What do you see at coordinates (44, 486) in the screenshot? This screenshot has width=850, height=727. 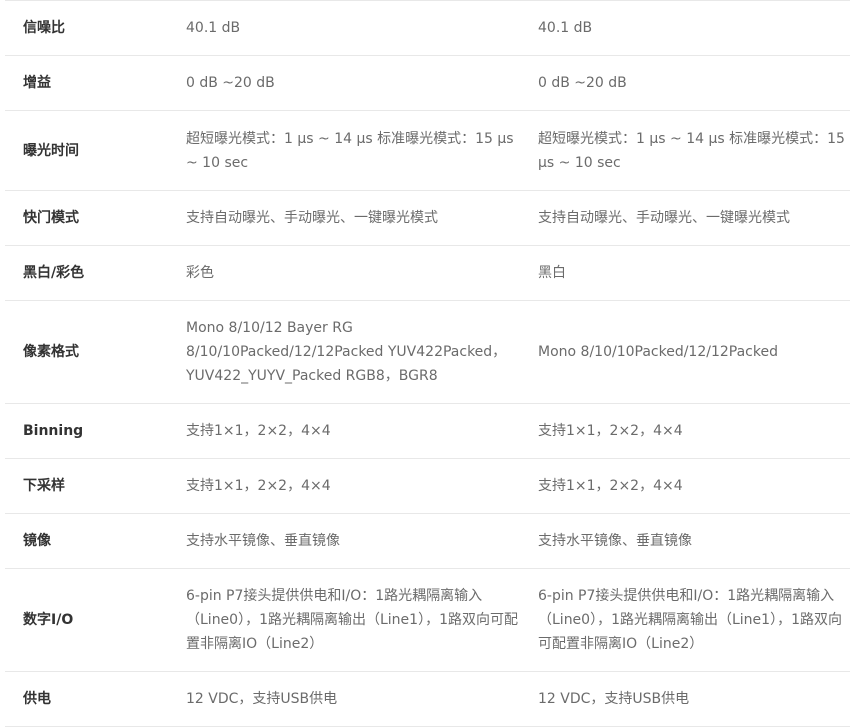 I see `row-label: 下采样` at bounding box center [44, 486].